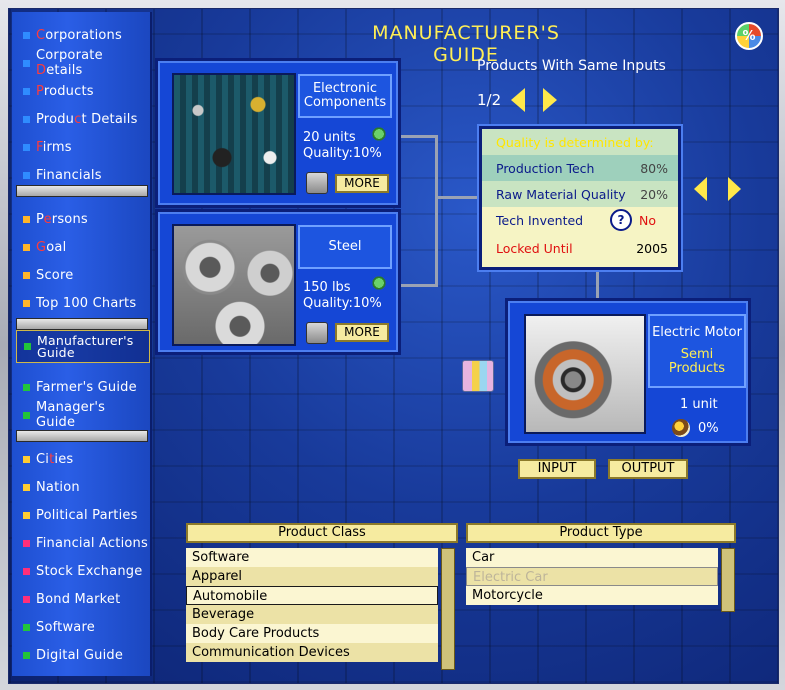 The image size is (785, 690). Describe the element at coordinates (345, 96) in the screenshot. I see `input-name-electronic-components: Electronic Components` at that location.